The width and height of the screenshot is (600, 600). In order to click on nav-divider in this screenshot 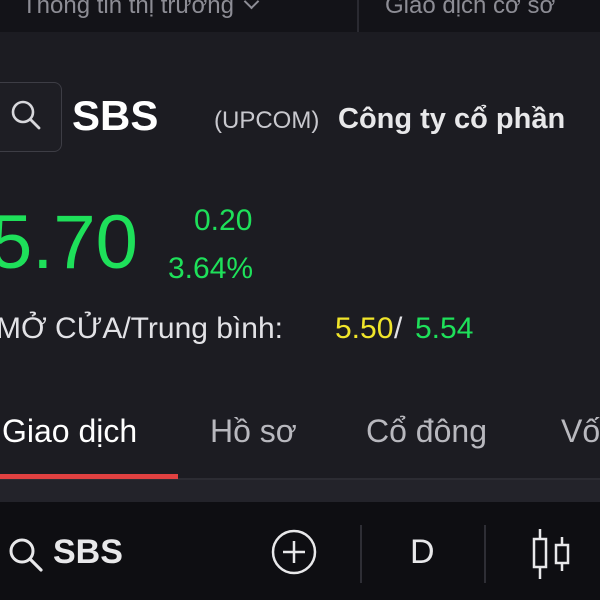, I will do `click(358, 16)`.